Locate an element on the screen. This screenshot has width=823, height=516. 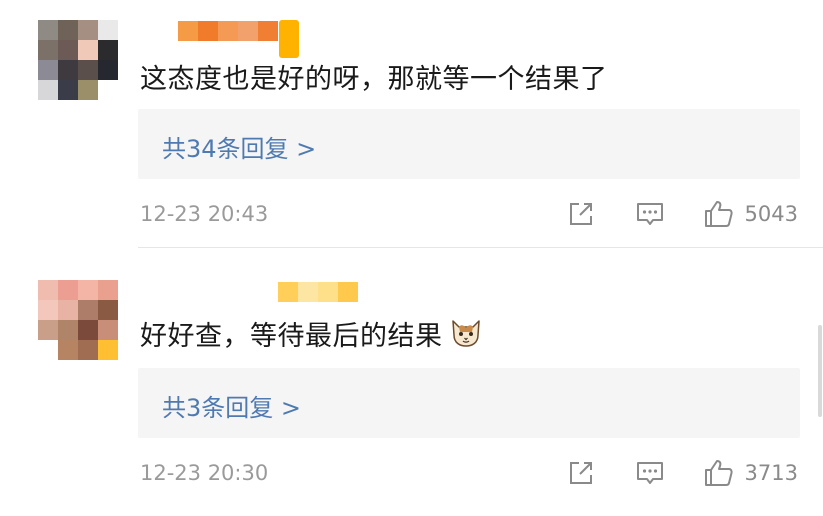
user-badge is located at coordinates (289, 39).